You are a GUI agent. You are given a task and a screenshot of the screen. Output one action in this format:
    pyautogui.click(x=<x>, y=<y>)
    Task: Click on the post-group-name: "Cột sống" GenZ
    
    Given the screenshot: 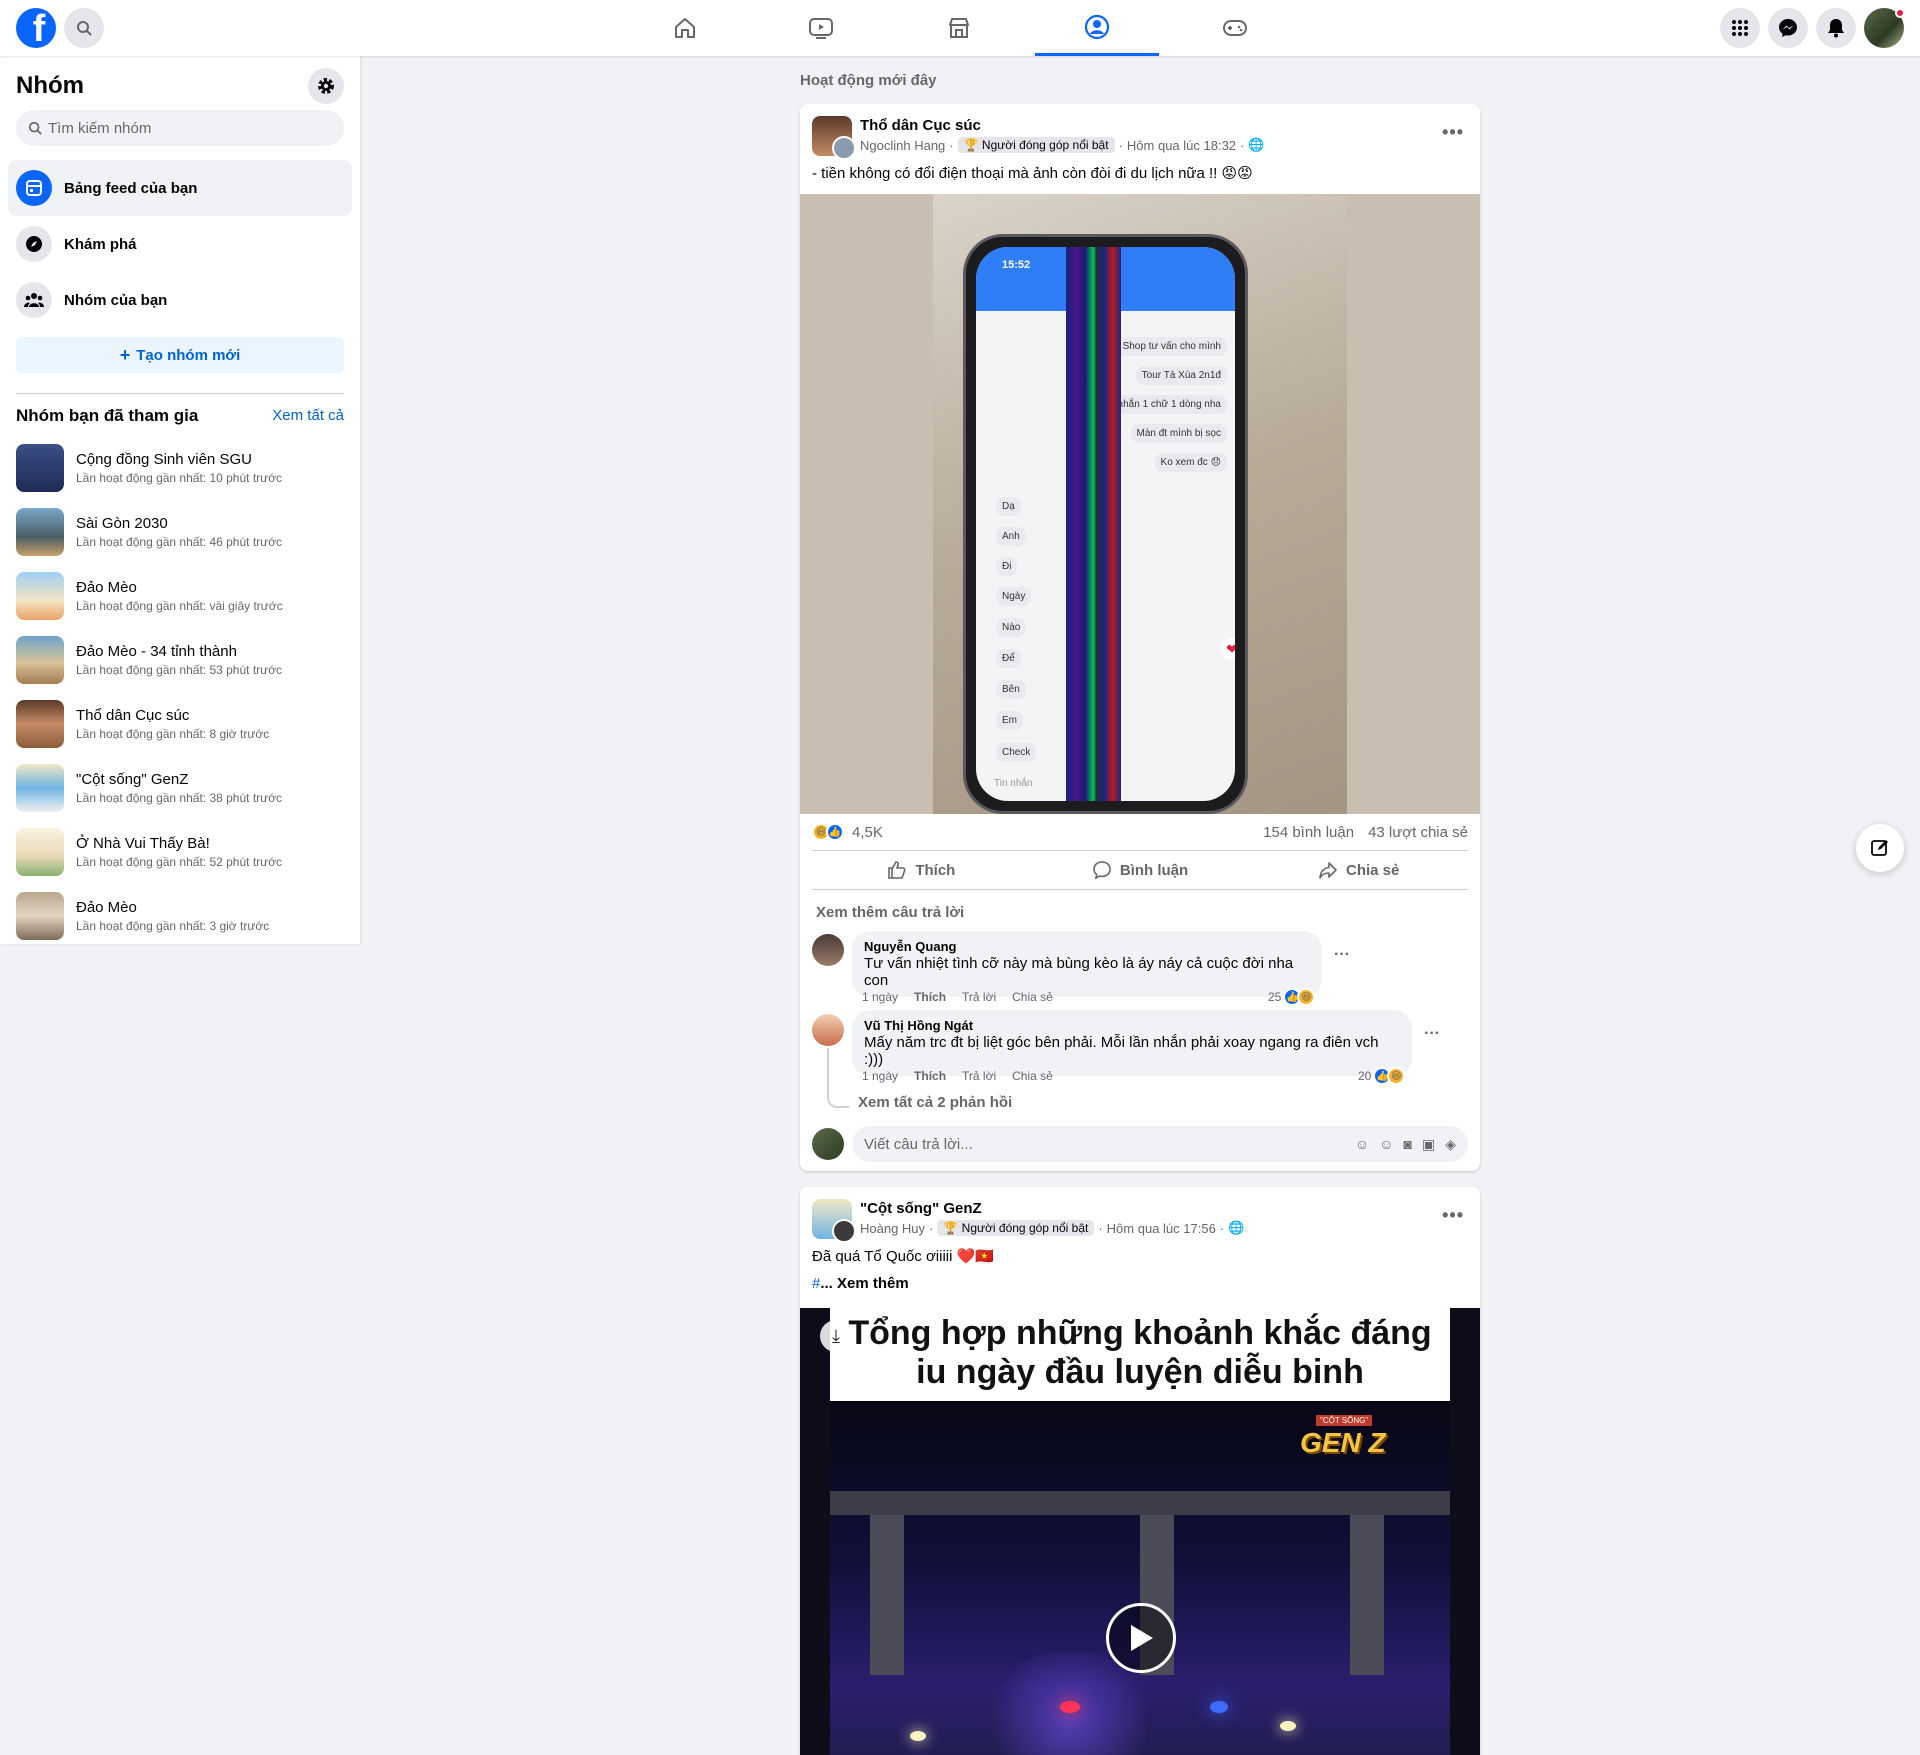 What is the action you would take?
    pyautogui.click(x=921, y=1208)
    